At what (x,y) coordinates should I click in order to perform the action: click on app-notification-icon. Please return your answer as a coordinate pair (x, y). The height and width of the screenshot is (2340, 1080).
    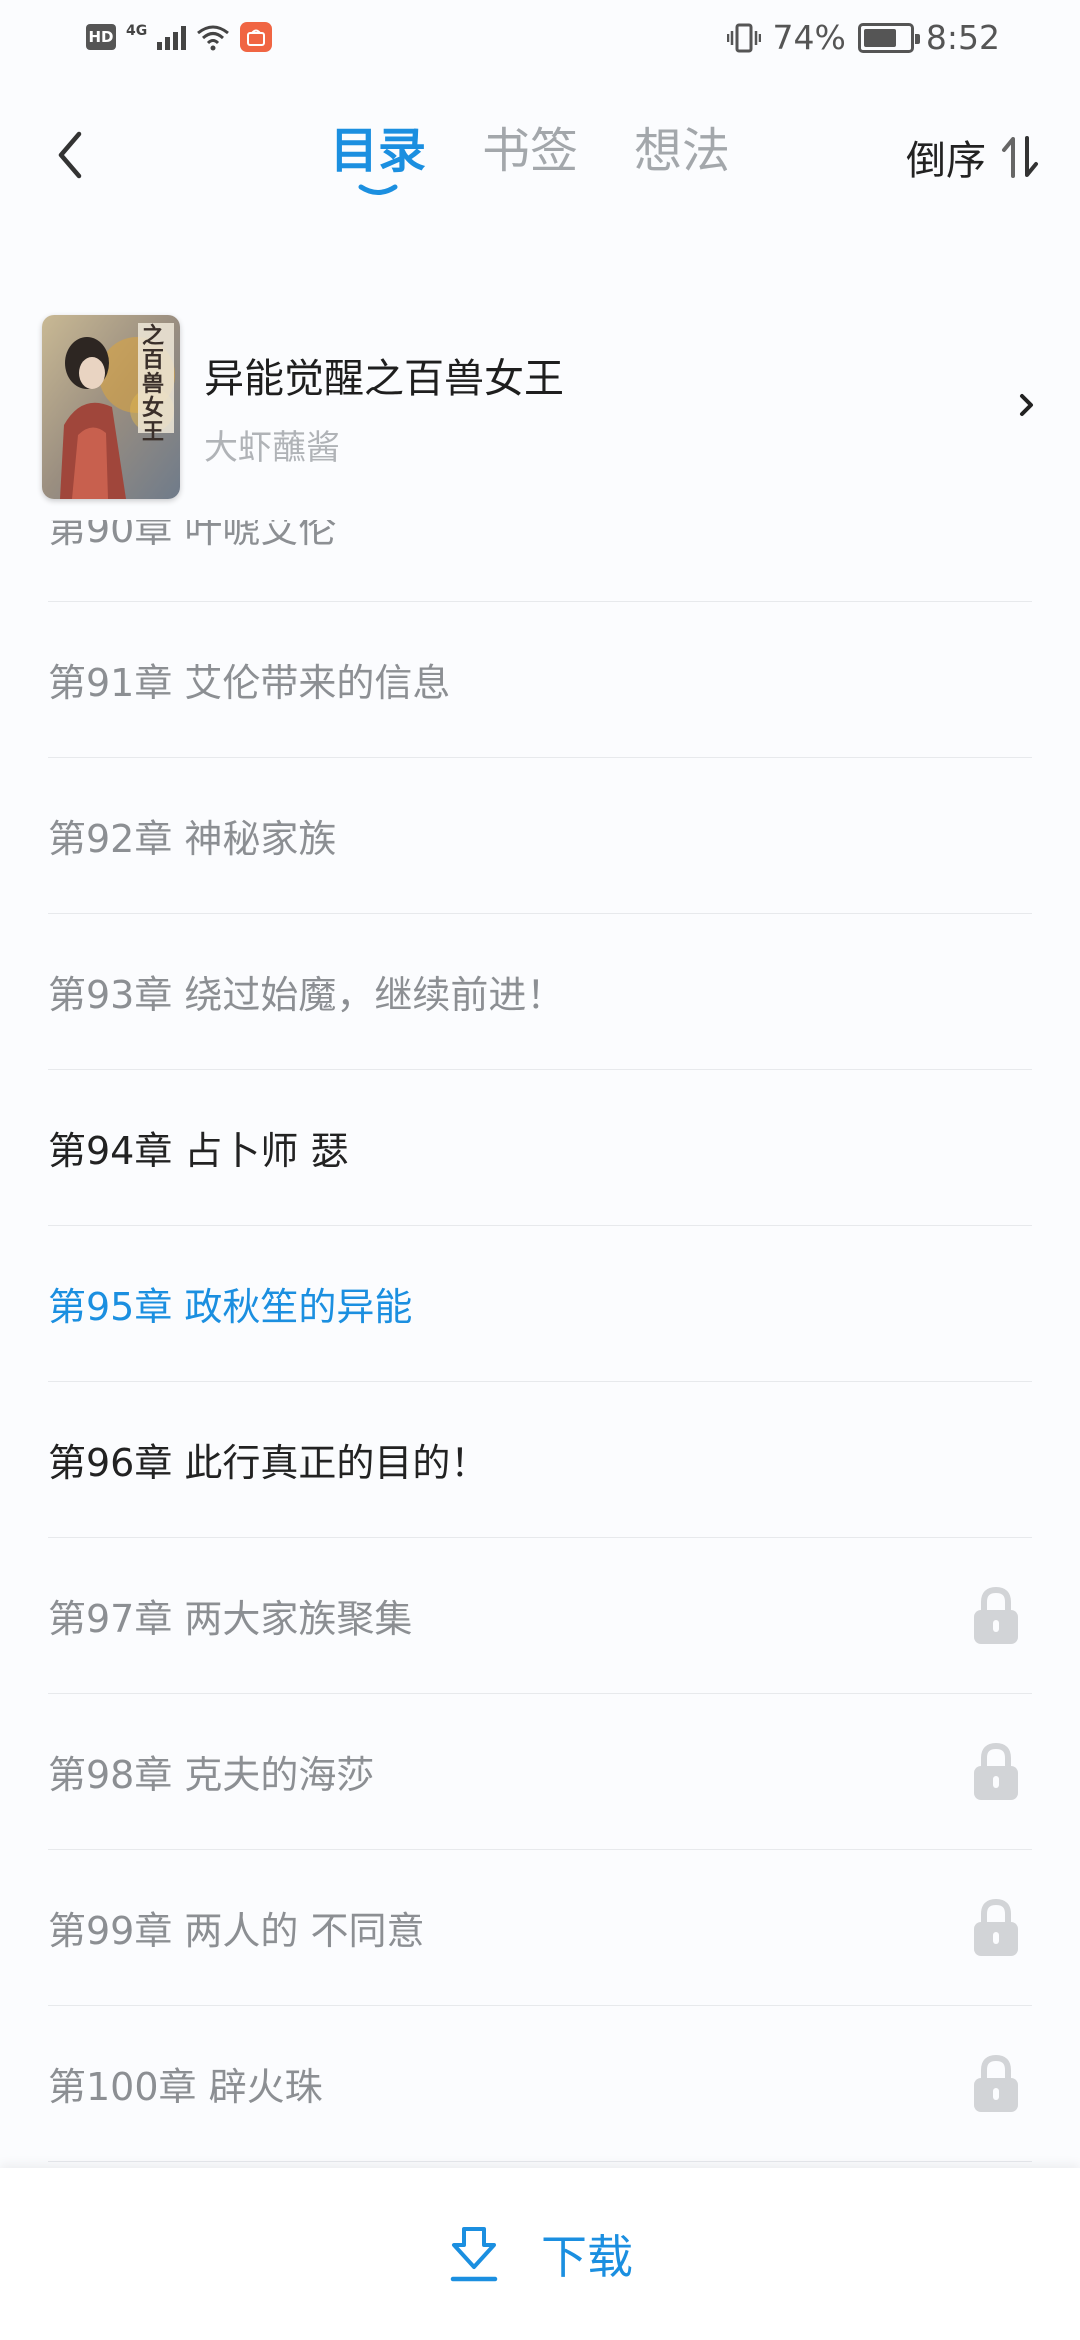
    Looking at the image, I should click on (256, 37).